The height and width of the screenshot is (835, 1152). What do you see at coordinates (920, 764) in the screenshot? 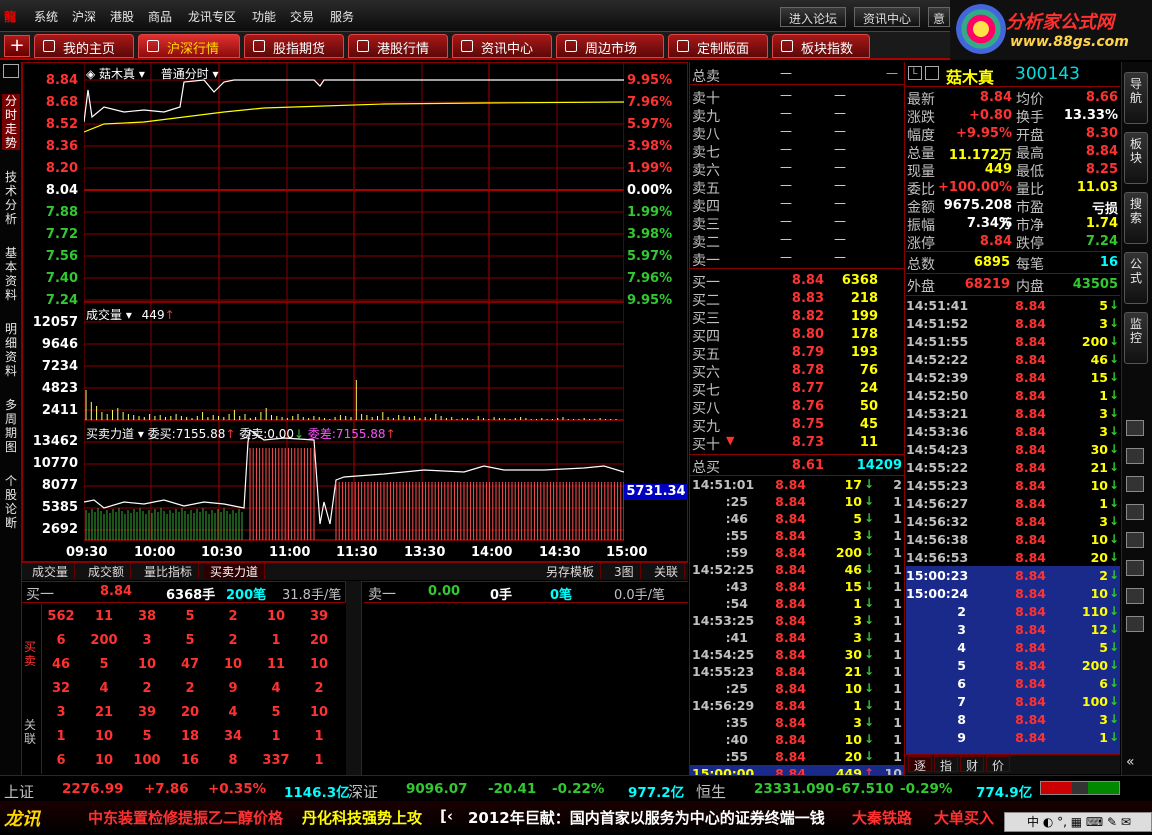
I see `right-tab-0: 逐` at bounding box center [920, 764].